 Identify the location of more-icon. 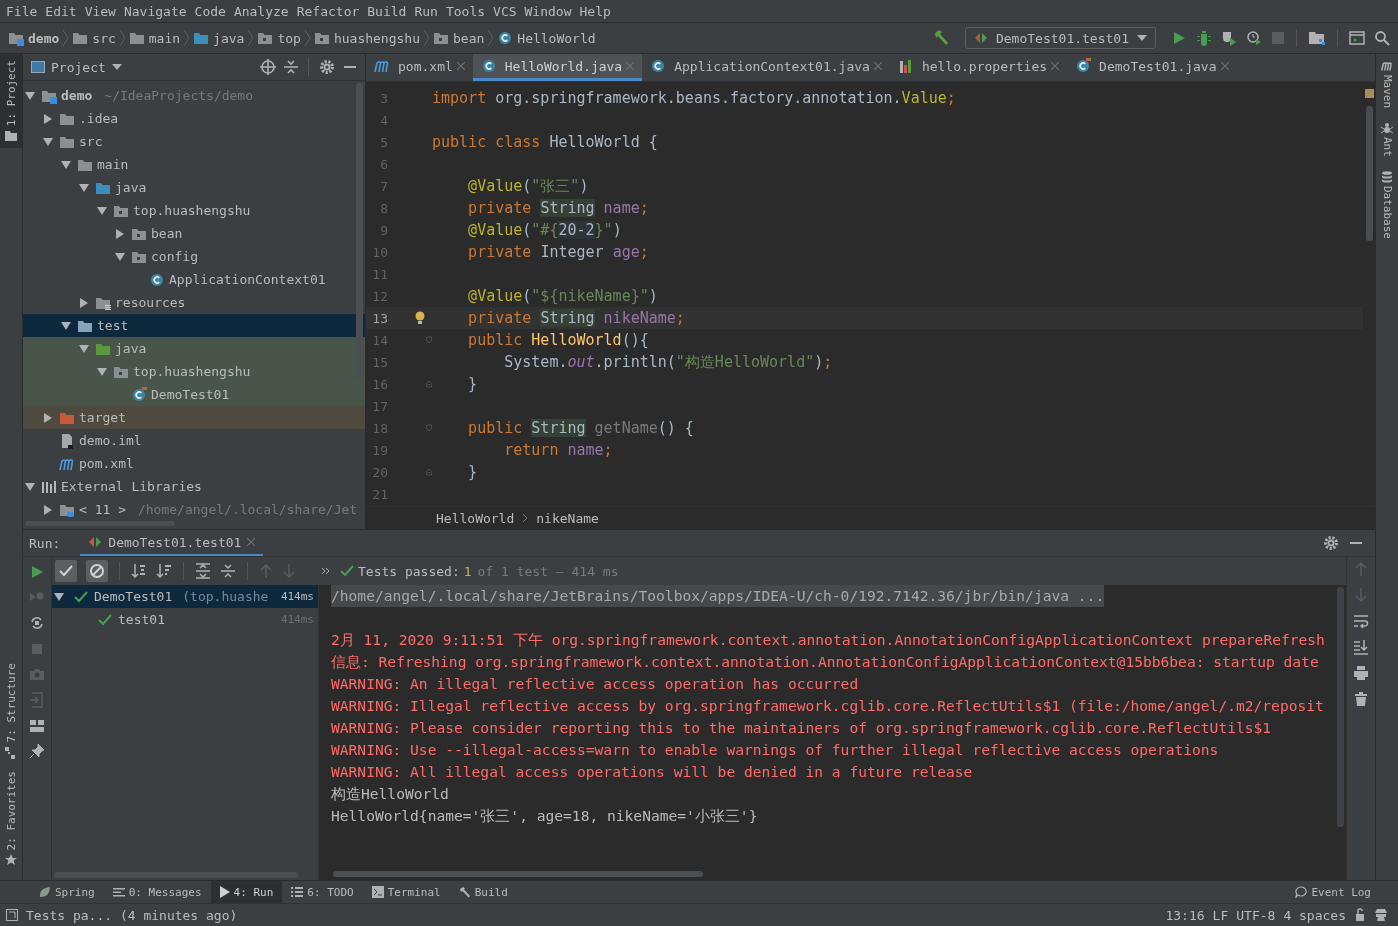
(326, 571).